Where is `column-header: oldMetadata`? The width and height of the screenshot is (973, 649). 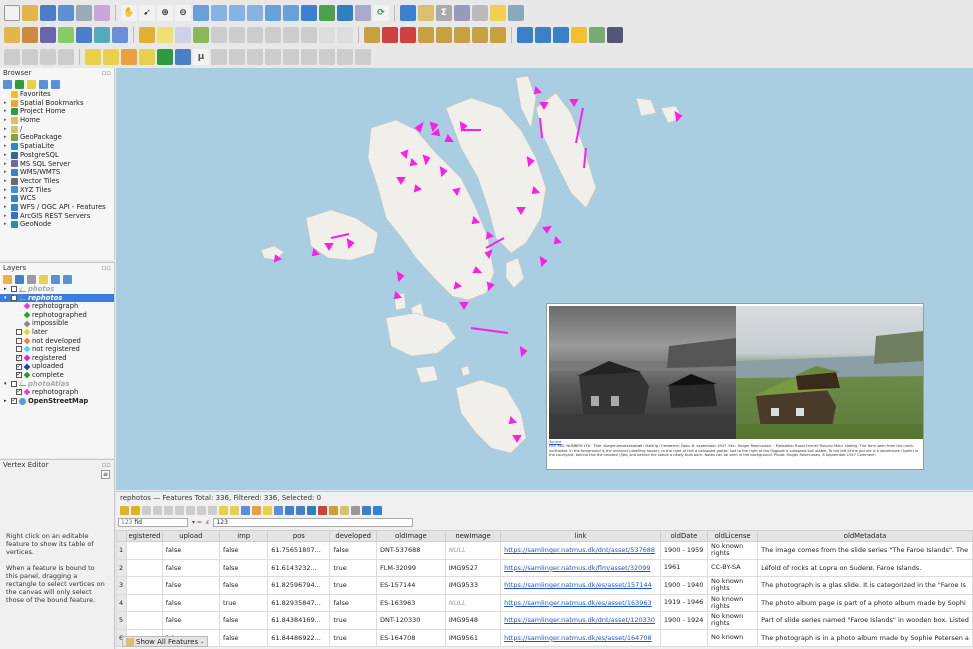 column-header: oldMetadata is located at coordinates (865, 536).